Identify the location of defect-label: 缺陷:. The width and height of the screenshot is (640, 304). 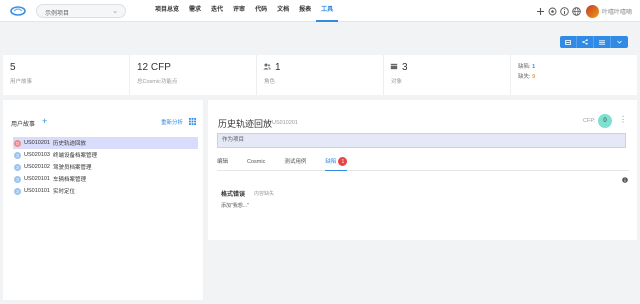
(524, 67).